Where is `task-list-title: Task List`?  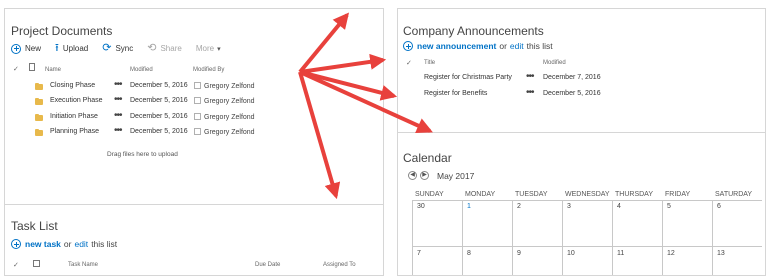
task-list-title: Task List is located at coordinates (34, 226).